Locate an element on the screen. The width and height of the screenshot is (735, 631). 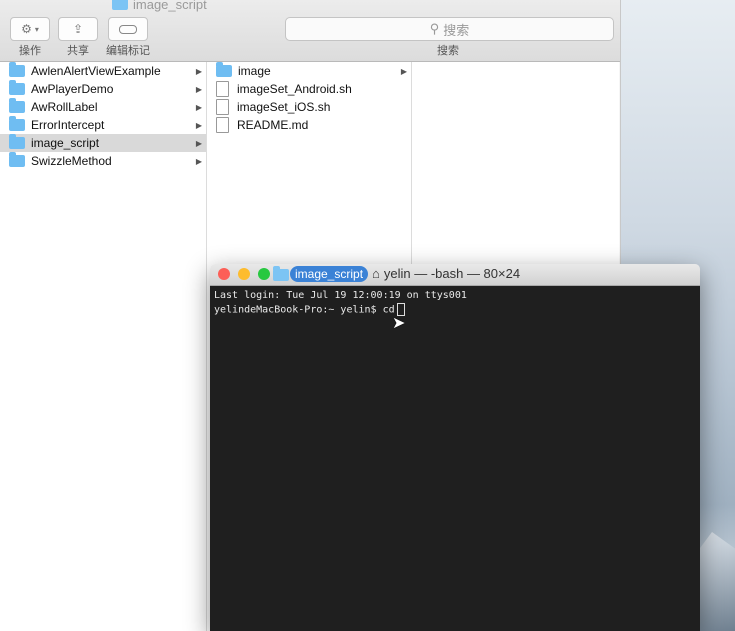
column-1-item-label: AwlenAlertViewExample is located at coordinates (96, 71).